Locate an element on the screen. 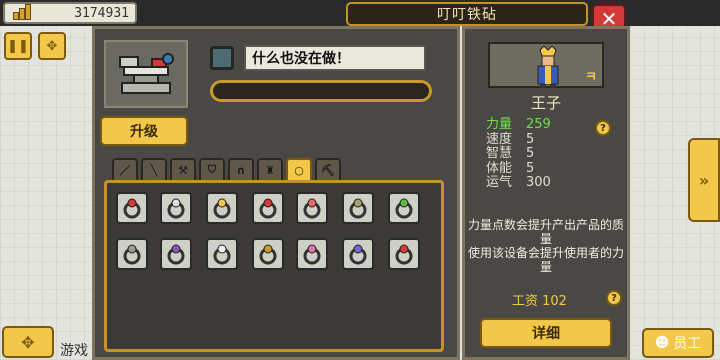 The height and width of the screenshot is (360, 720). level-badge: ㅋ is located at coordinates (591, 77).